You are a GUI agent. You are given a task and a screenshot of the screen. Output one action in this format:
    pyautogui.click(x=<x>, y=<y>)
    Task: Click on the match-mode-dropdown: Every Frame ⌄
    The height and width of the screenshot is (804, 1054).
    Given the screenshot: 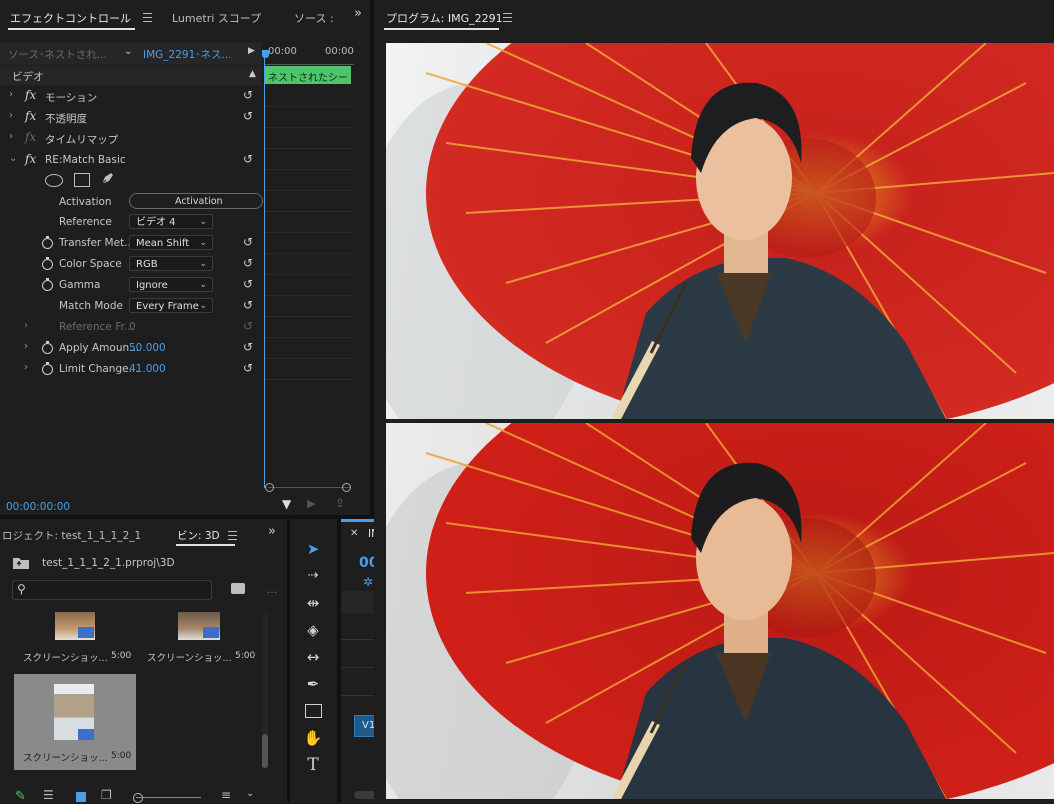 What is the action you would take?
    pyautogui.click(x=171, y=305)
    